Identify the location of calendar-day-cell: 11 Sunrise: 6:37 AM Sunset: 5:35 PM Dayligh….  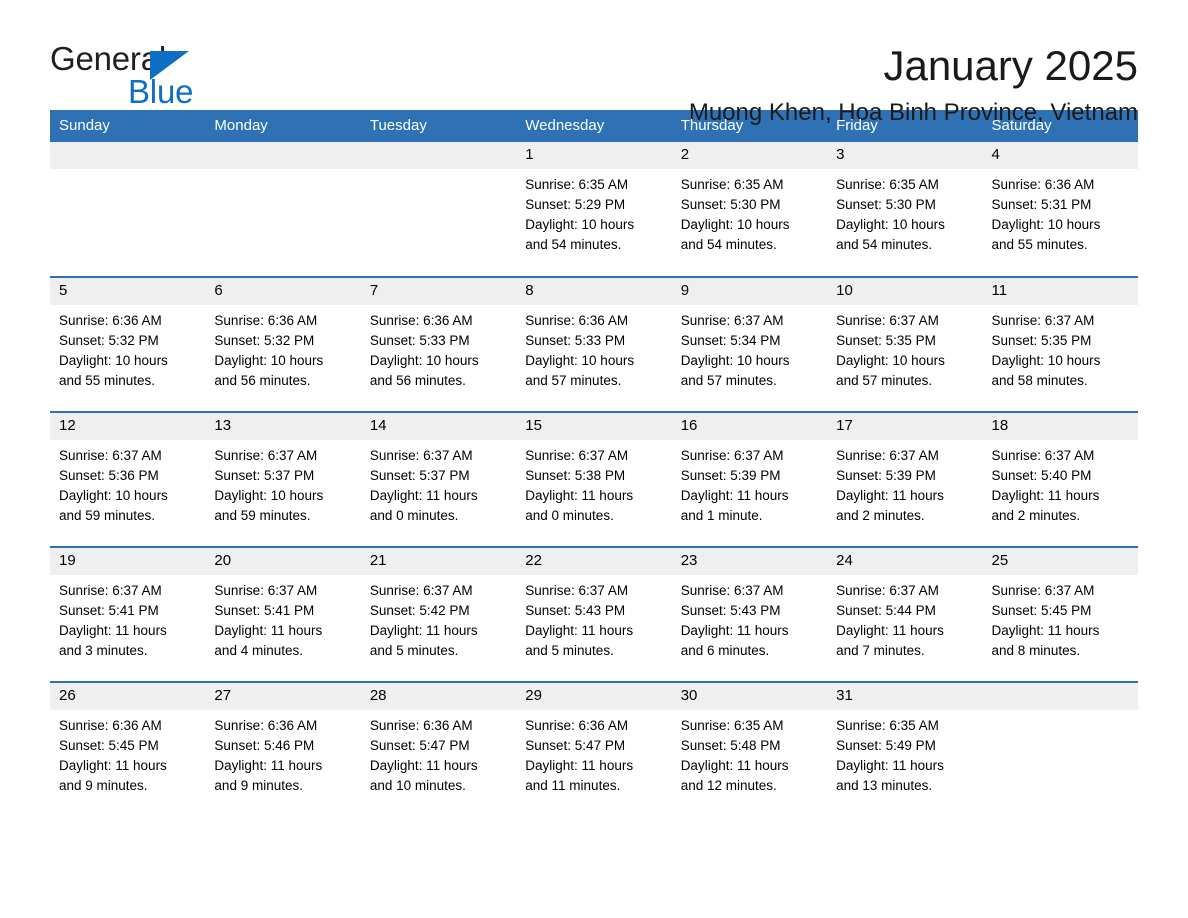
(1060, 344).